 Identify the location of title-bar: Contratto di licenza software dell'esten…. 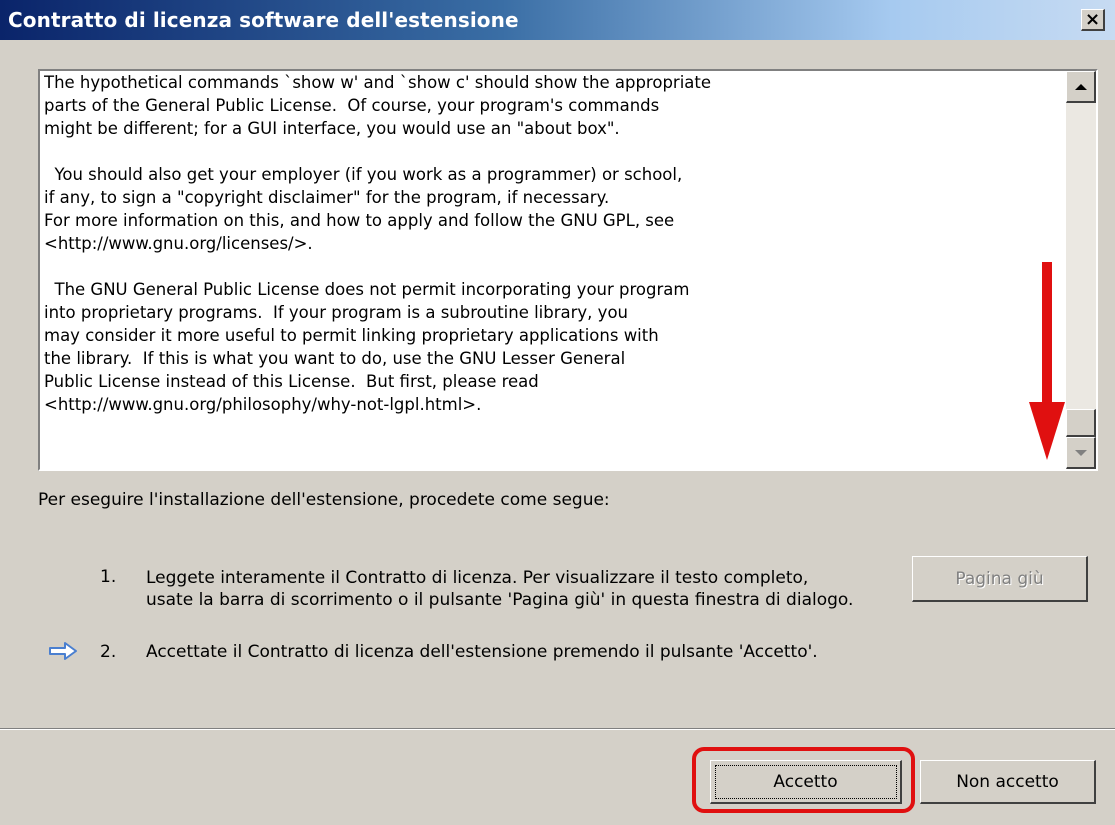
(557, 20).